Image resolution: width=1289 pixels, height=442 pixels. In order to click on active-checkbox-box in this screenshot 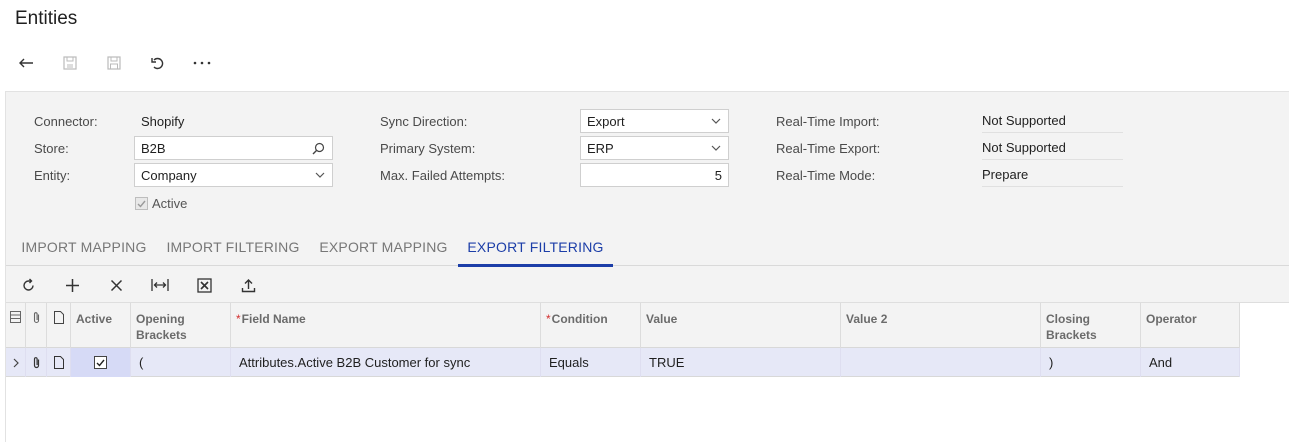, I will do `click(141, 203)`.